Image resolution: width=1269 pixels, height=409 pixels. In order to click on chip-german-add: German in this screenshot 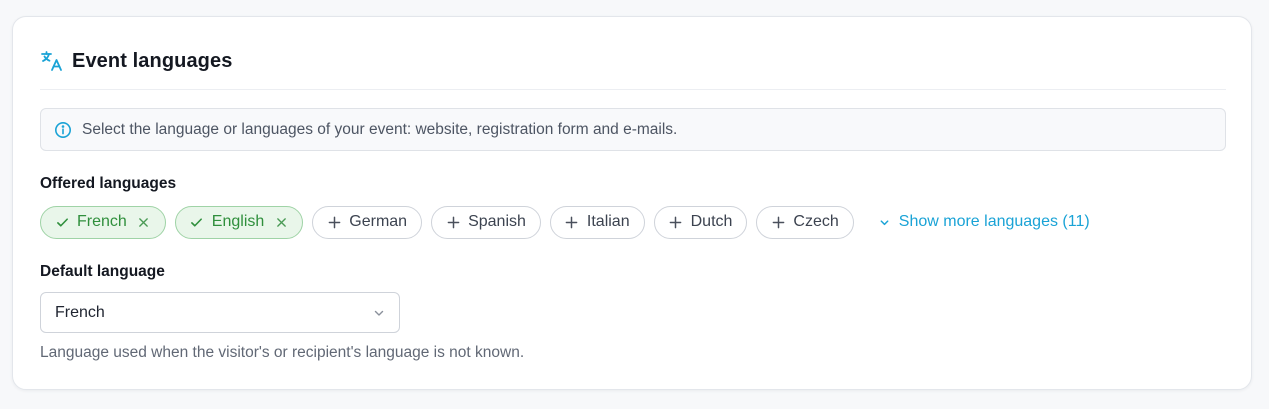, I will do `click(367, 222)`.